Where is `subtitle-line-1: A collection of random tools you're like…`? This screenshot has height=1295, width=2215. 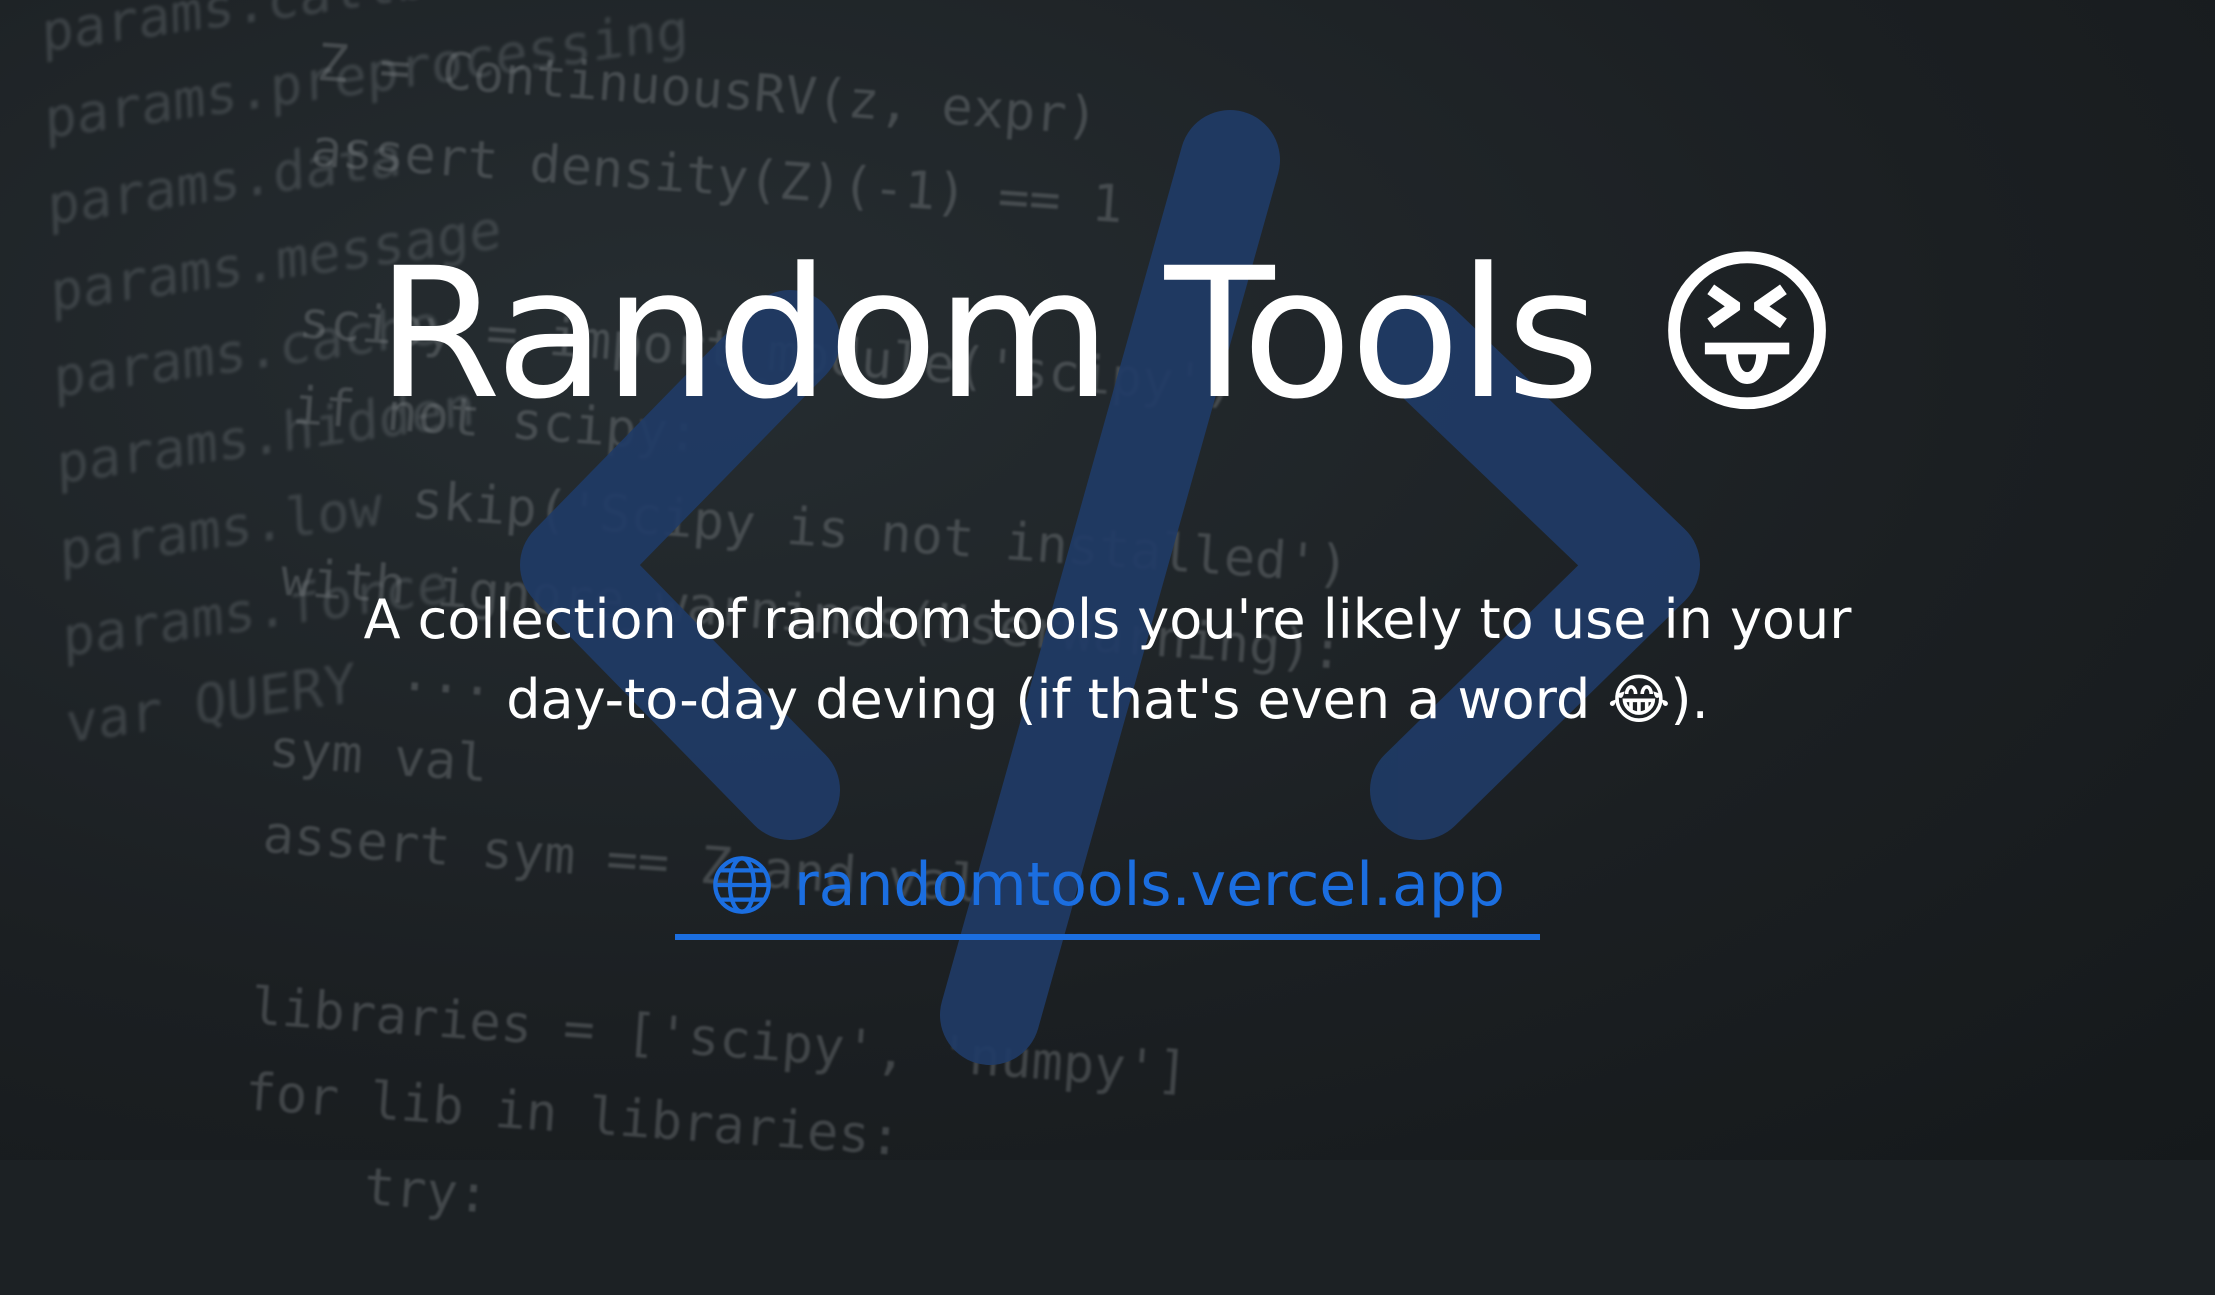
subtitle-line-1: A collection of random tools you're like… is located at coordinates (1107, 619).